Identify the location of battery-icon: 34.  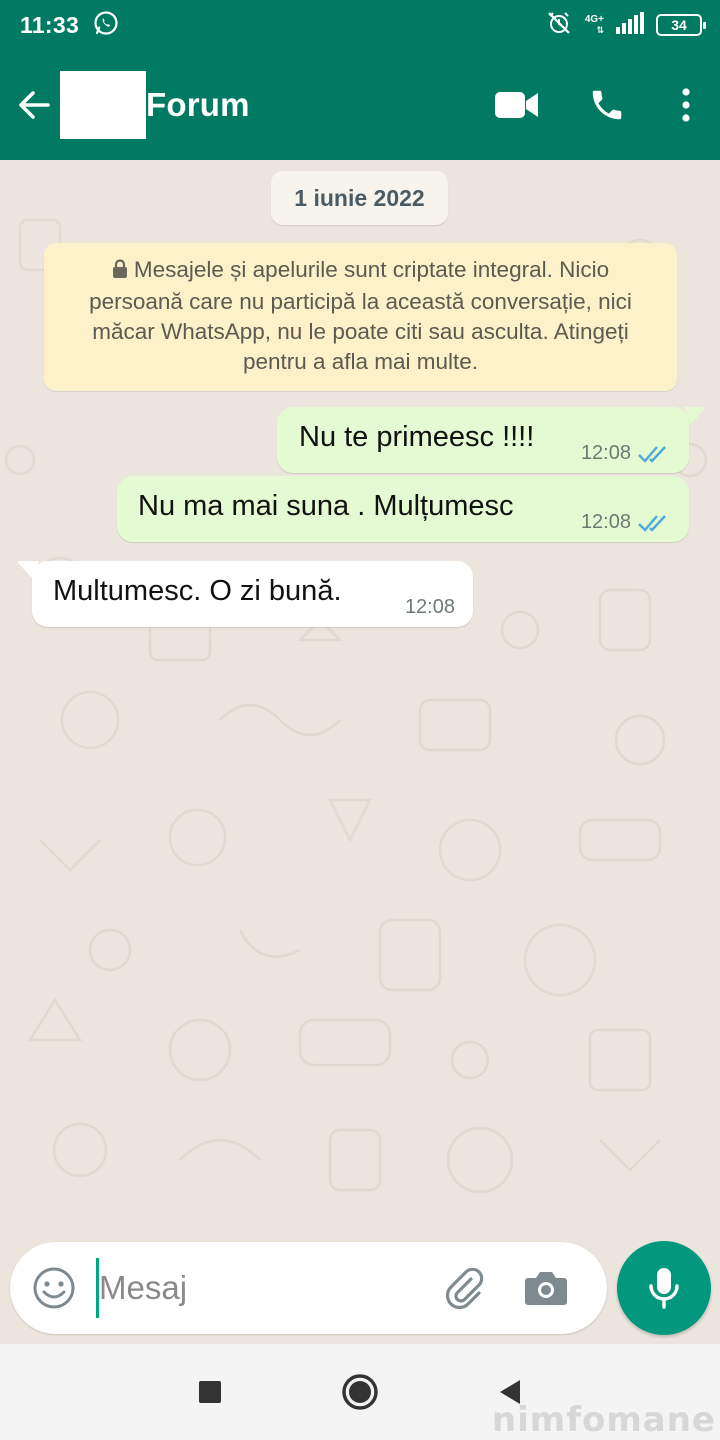
(681, 25).